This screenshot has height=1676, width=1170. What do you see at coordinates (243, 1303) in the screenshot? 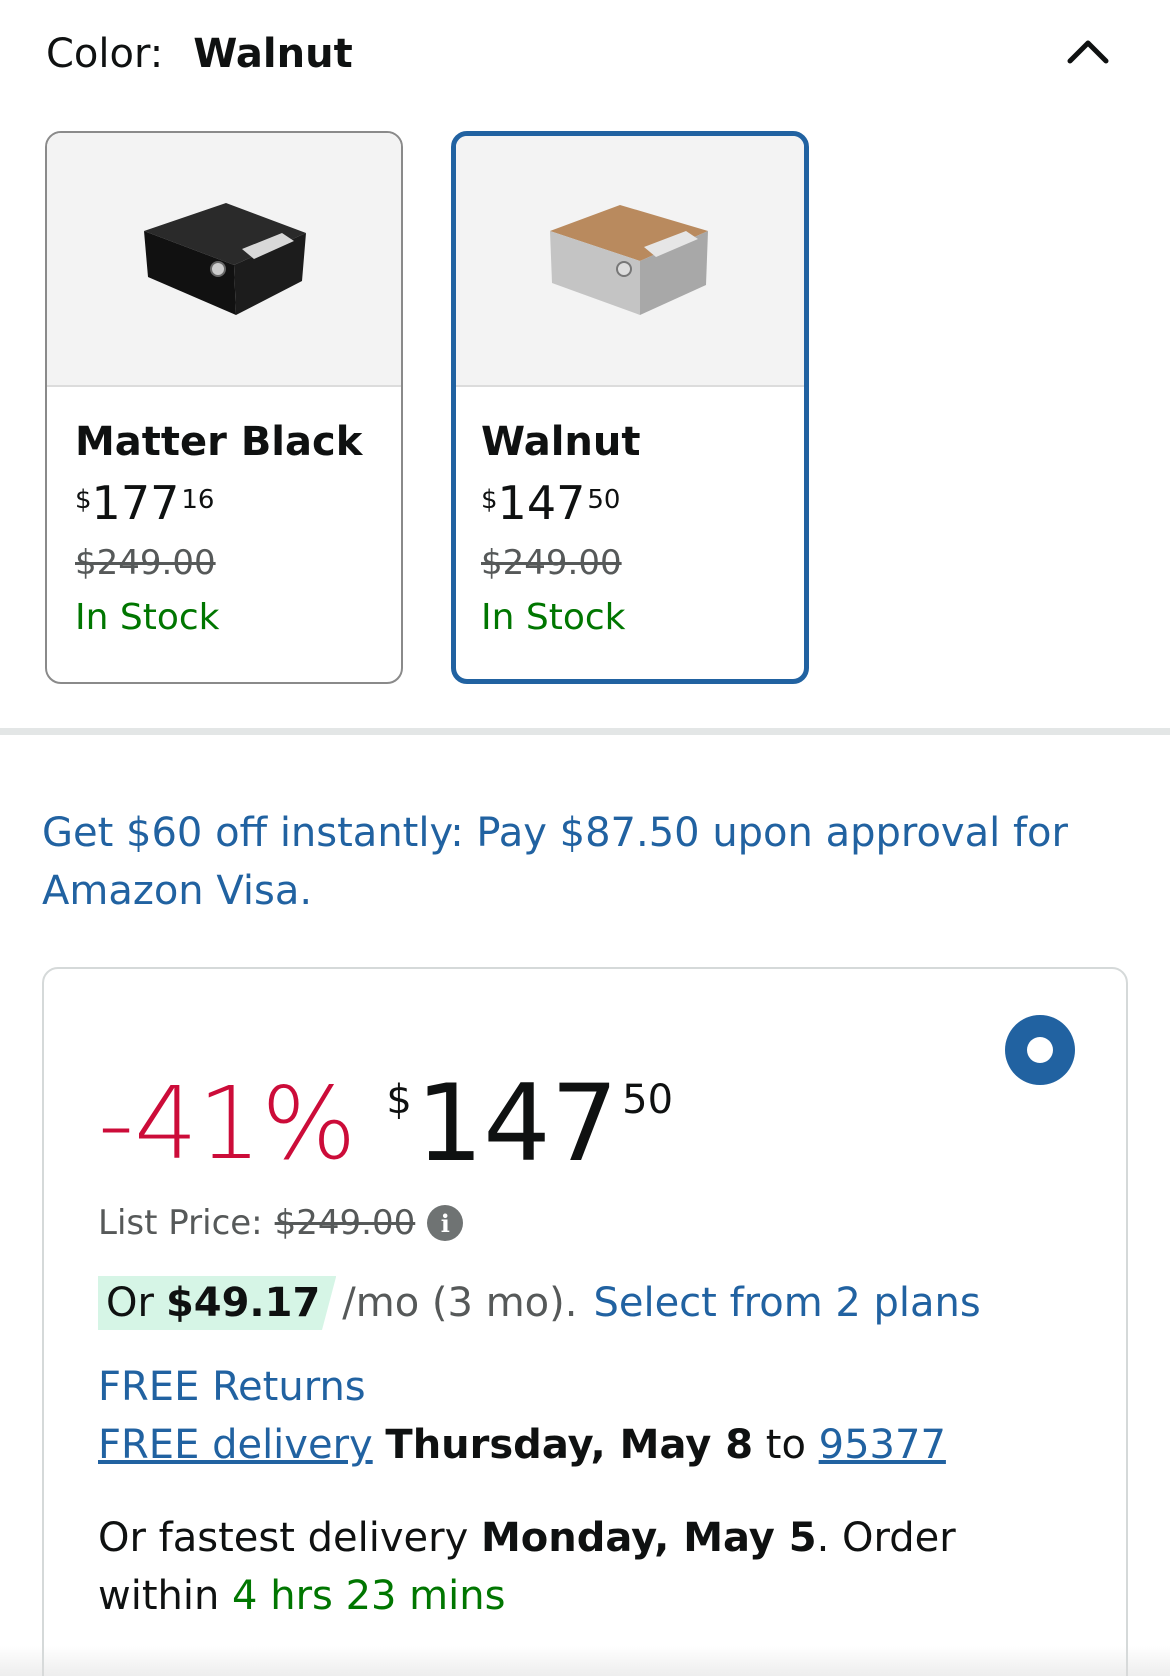
I see `monthly-amount: $49.17` at bounding box center [243, 1303].